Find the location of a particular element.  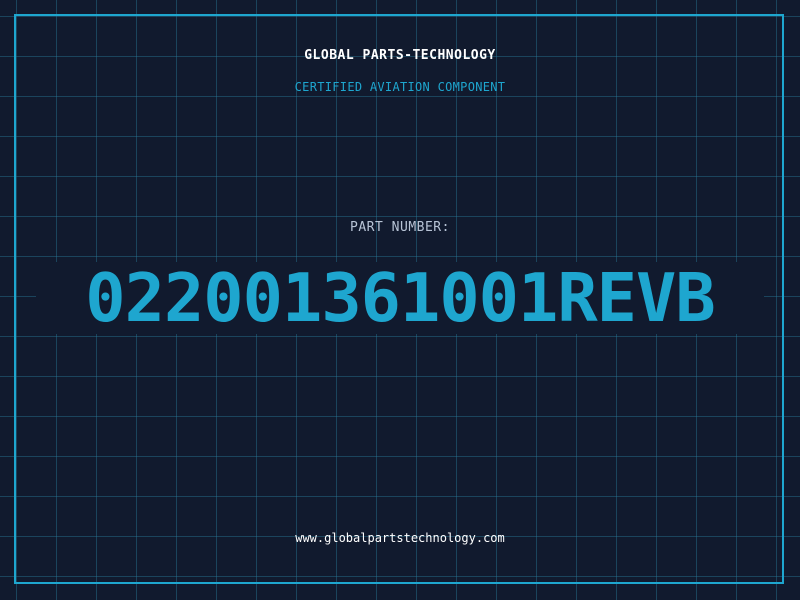

company-name: GLOBAL PARTS-TECHNOLOGY is located at coordinates (400, 55).